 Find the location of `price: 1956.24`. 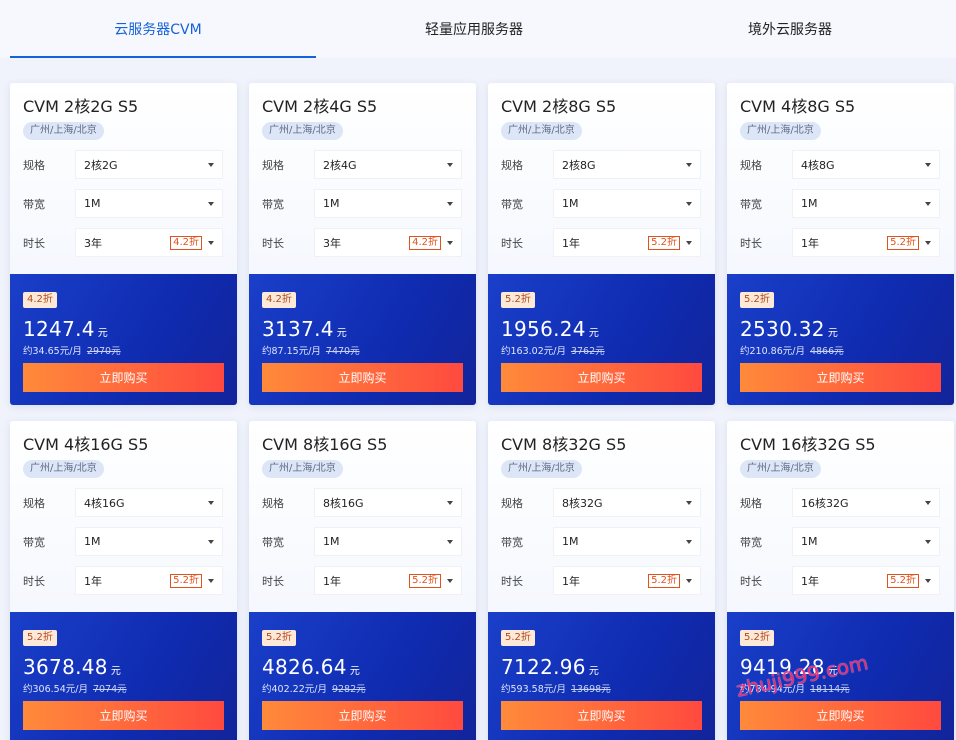

price: 1956.24 is located at coordinates (543, 329).